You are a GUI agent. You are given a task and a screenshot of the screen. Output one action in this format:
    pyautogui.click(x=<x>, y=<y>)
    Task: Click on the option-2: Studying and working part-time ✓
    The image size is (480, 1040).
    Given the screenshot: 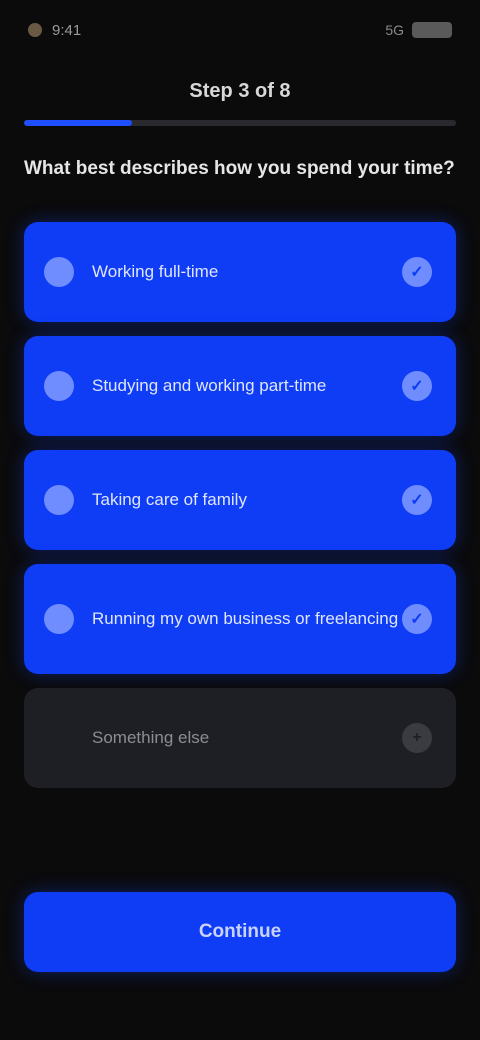 What is the action you would take?
    pyautogui.click(x=240, y=386)
    